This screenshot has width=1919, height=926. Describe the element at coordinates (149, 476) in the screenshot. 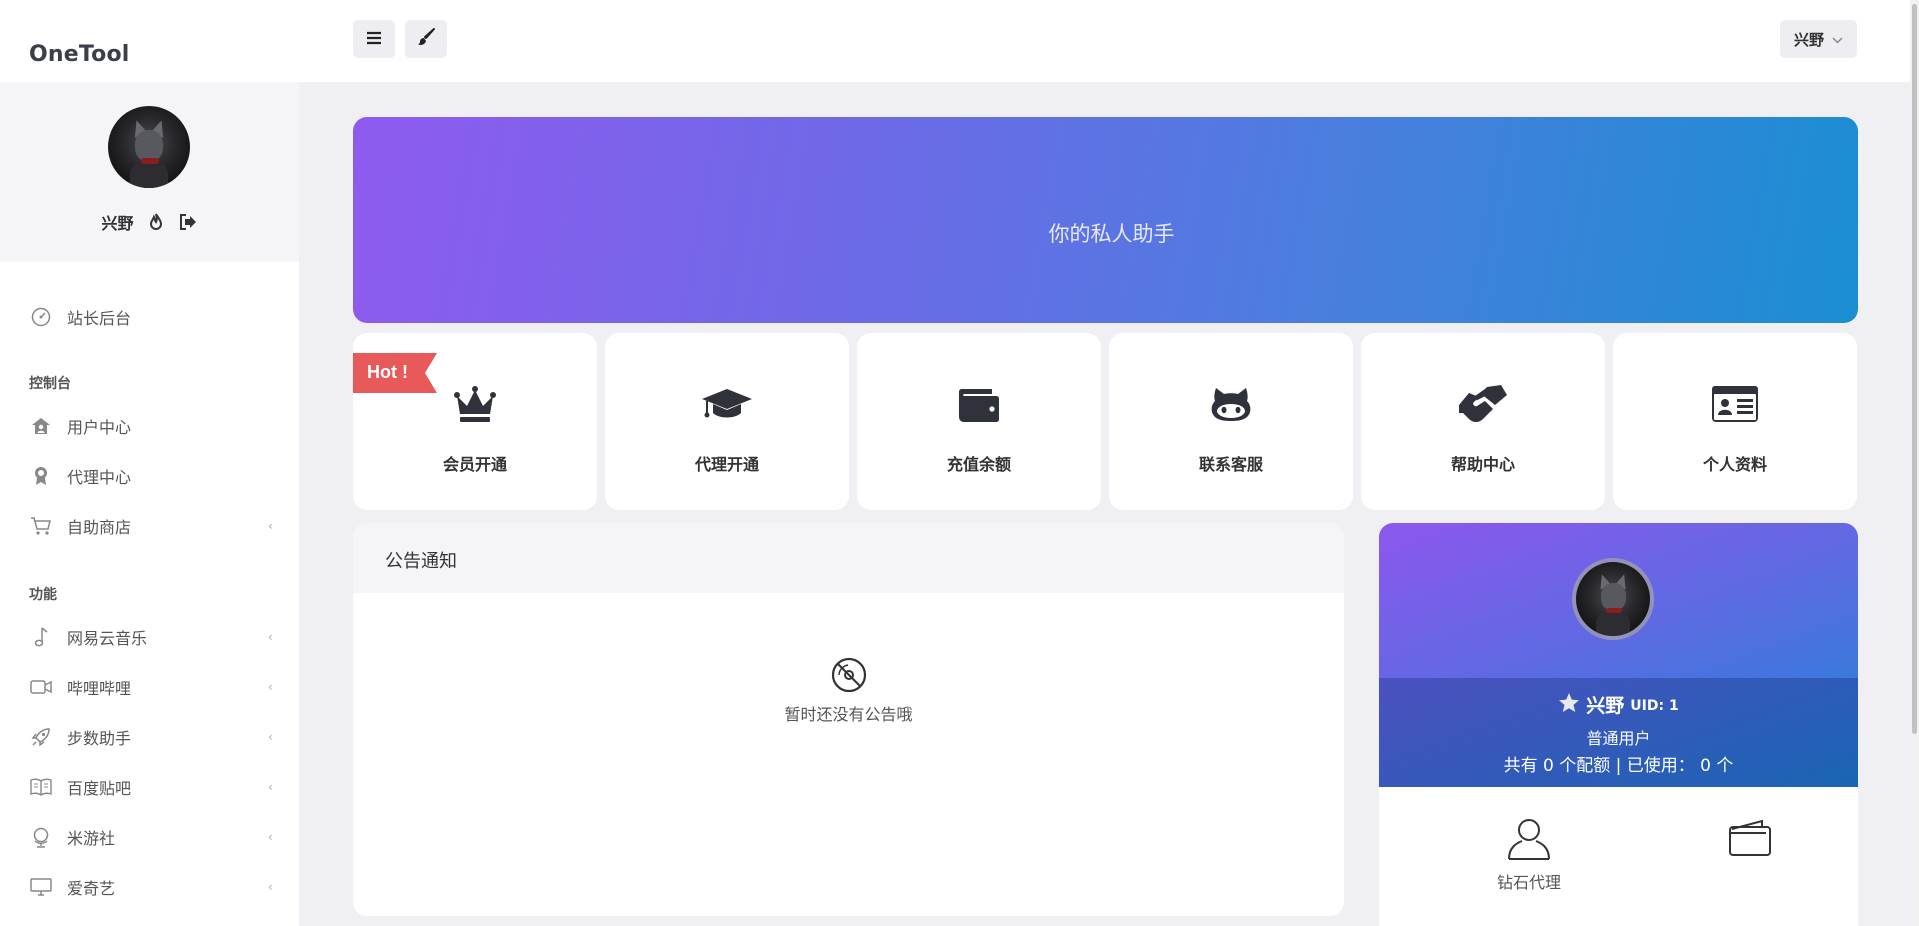

I see `sidebar-item-agent-center: 代理中心` at that location.